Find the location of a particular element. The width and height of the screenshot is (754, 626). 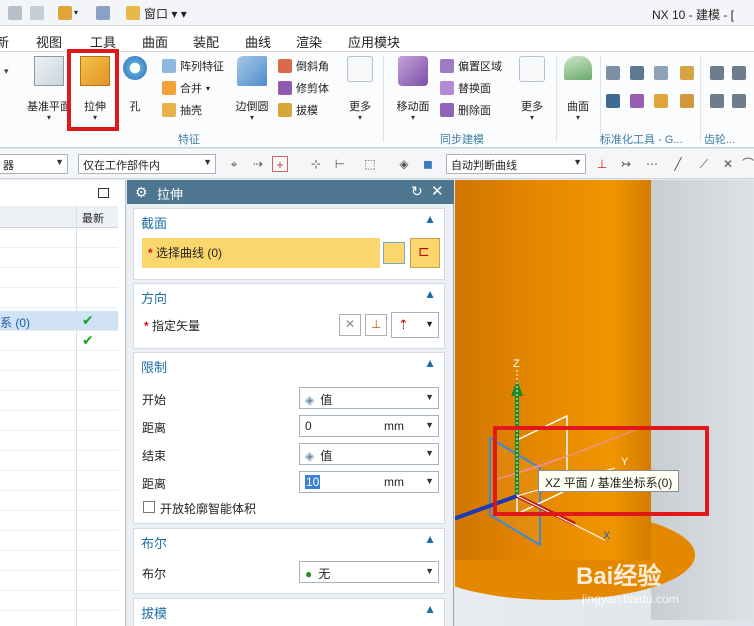

open-profile-checkbox is located at coordinates (149, 507).